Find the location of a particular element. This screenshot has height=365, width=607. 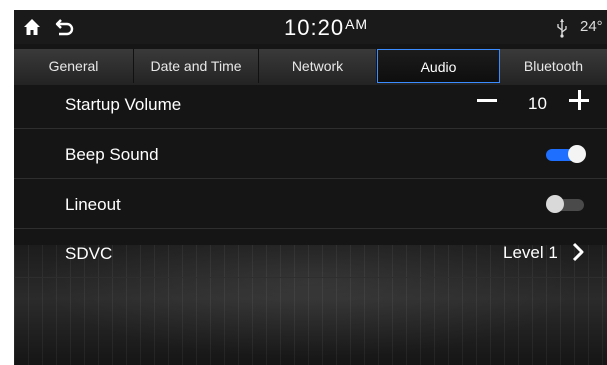

startup-volume-label: Startup Volume is located at coordinates (123, 104).